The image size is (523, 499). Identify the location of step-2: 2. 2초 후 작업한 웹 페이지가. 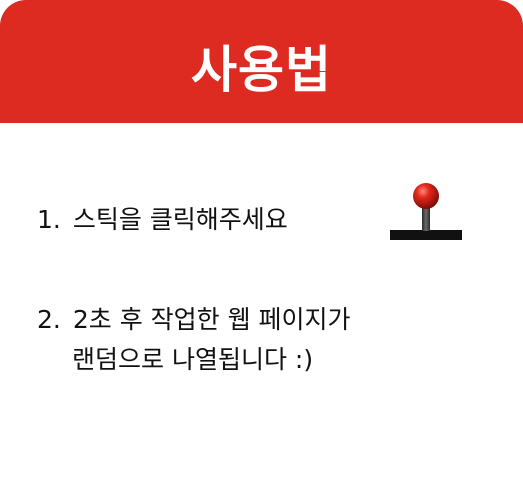
(194, 320).